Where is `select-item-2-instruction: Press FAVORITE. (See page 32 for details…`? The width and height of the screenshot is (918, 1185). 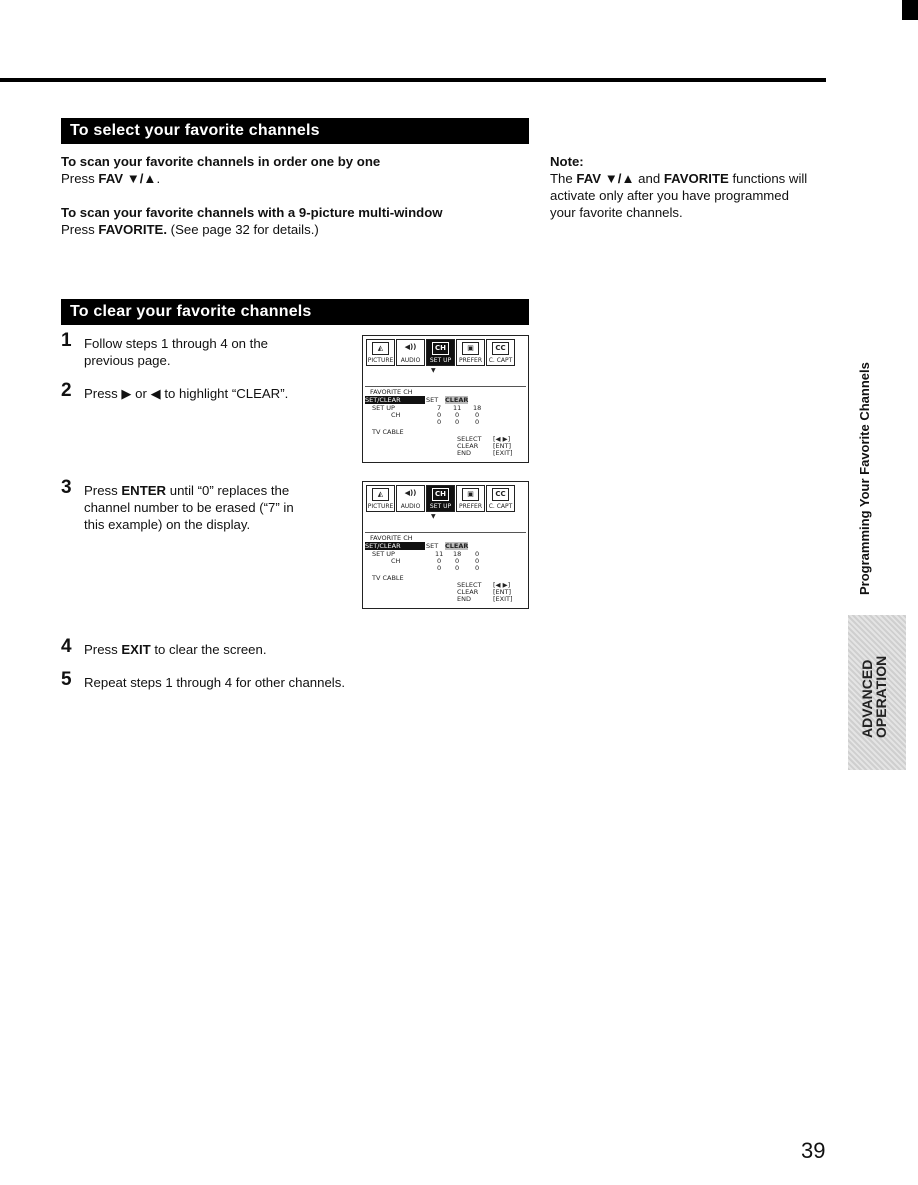
select-item-2-instruction: Press FAVORITE. (See page 32 for details… is located at coordinates (252, 229).